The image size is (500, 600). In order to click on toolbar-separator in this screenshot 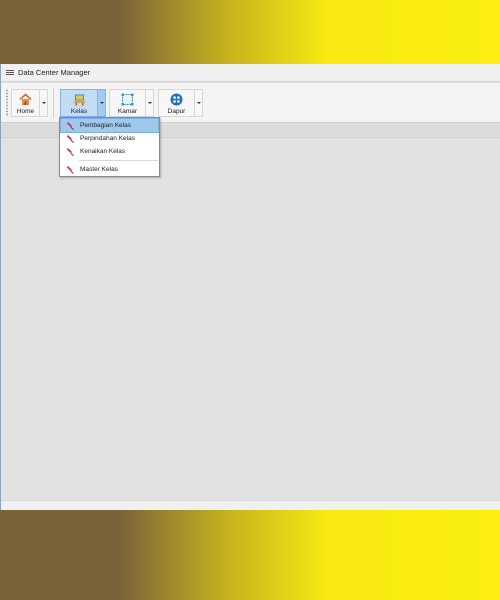, I will do `click(53, 103)`.